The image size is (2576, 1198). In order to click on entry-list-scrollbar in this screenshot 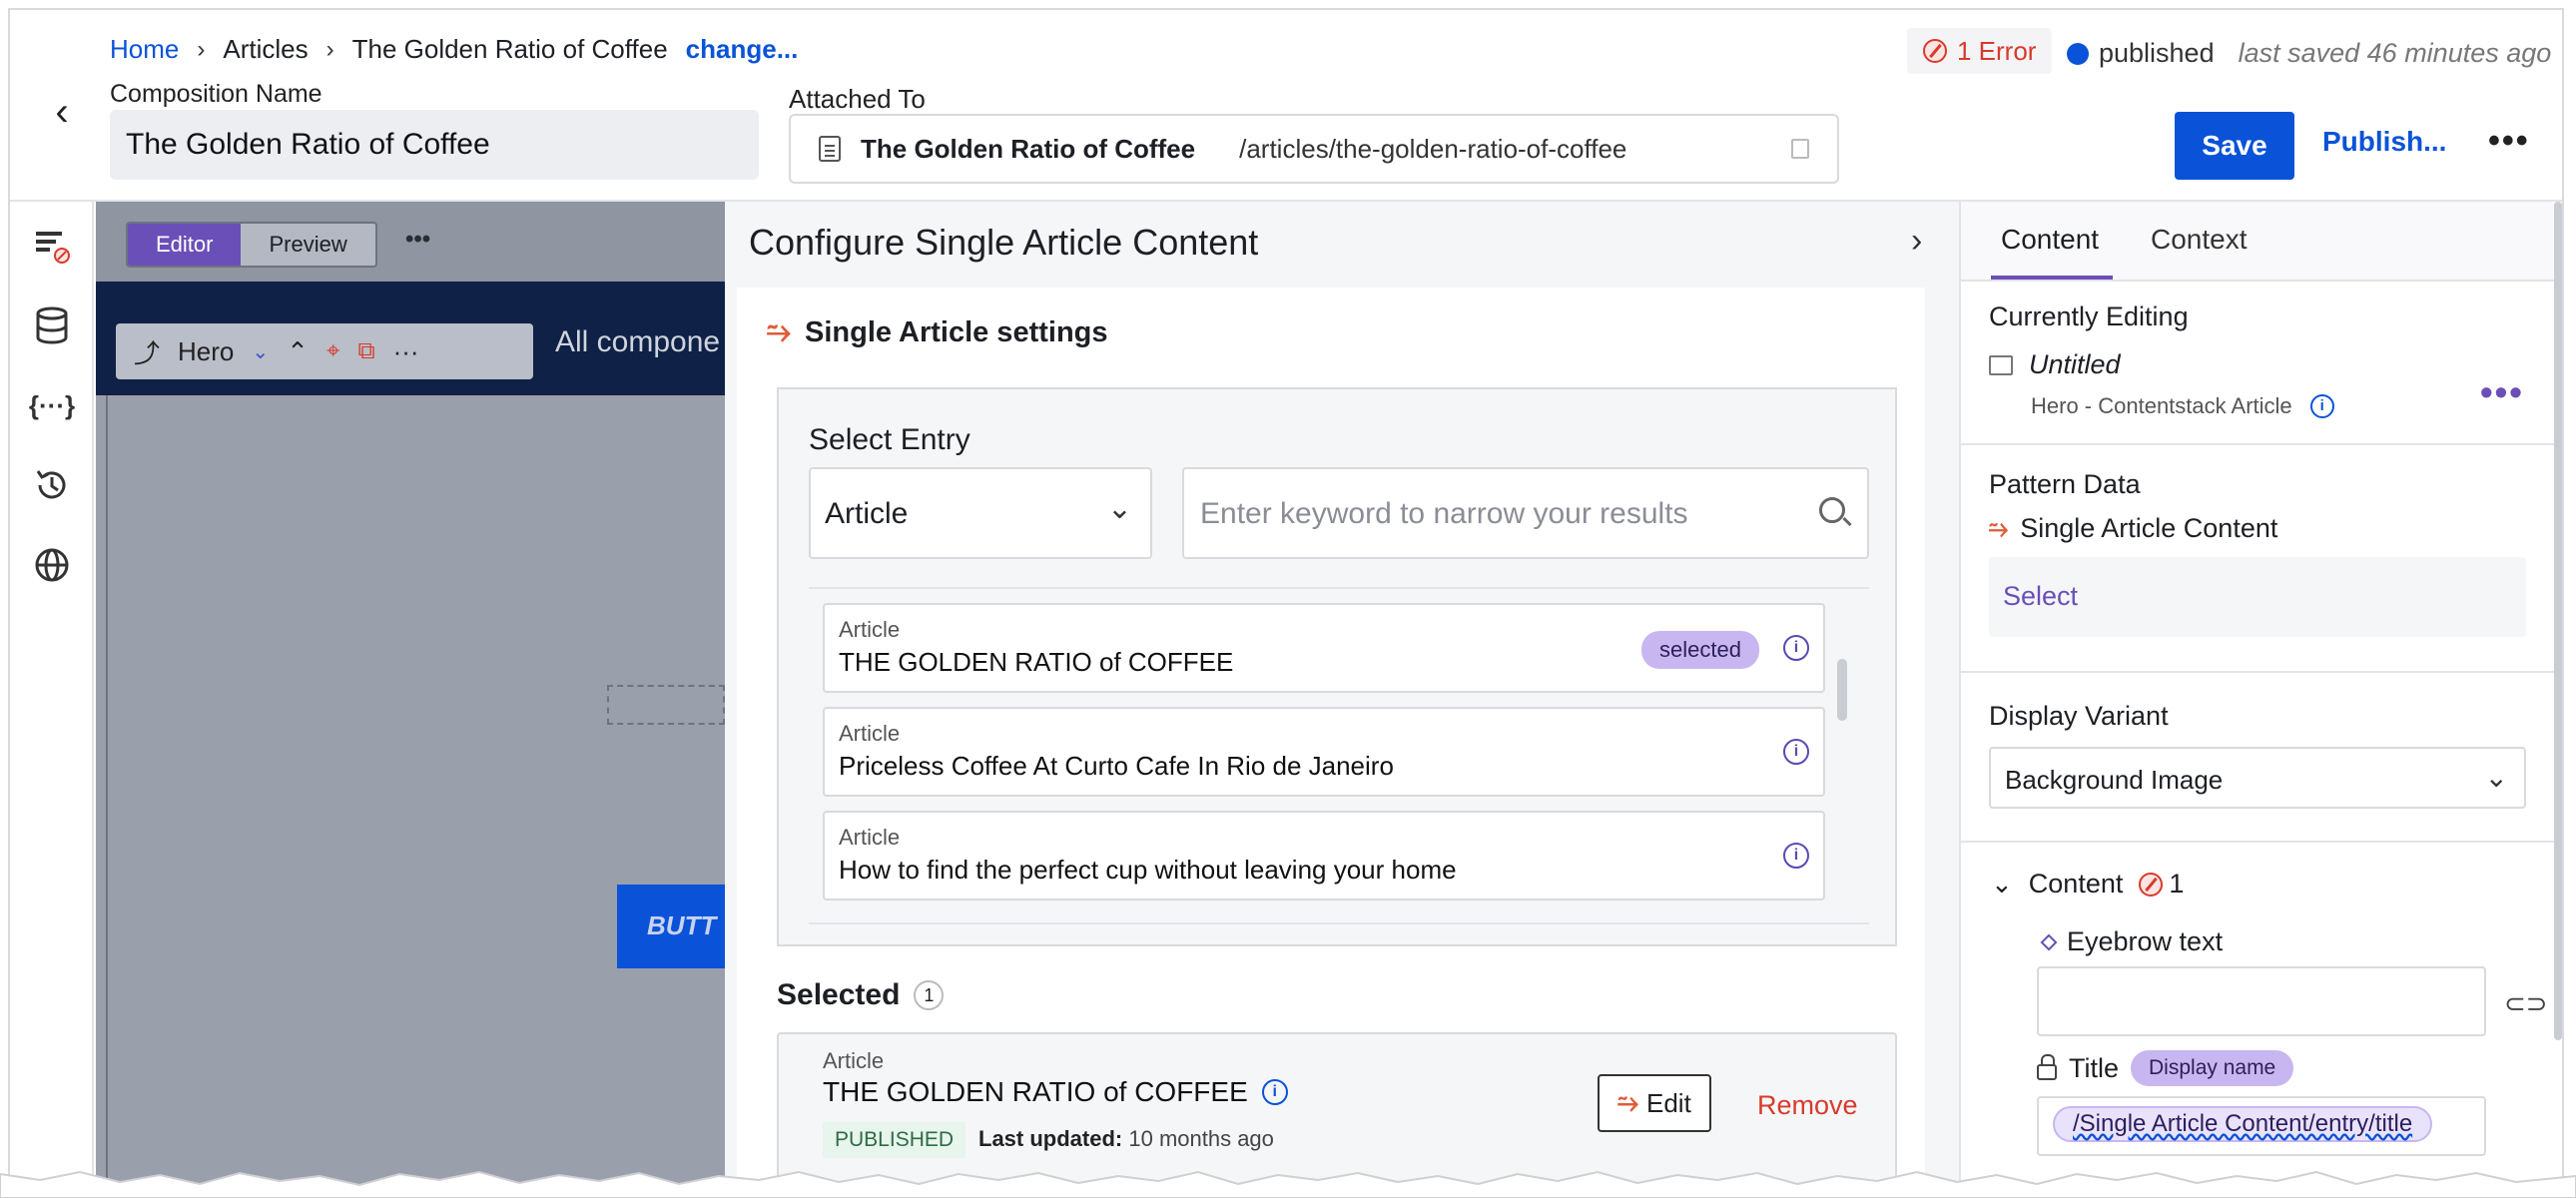, I will do `click(1842, 690)`.